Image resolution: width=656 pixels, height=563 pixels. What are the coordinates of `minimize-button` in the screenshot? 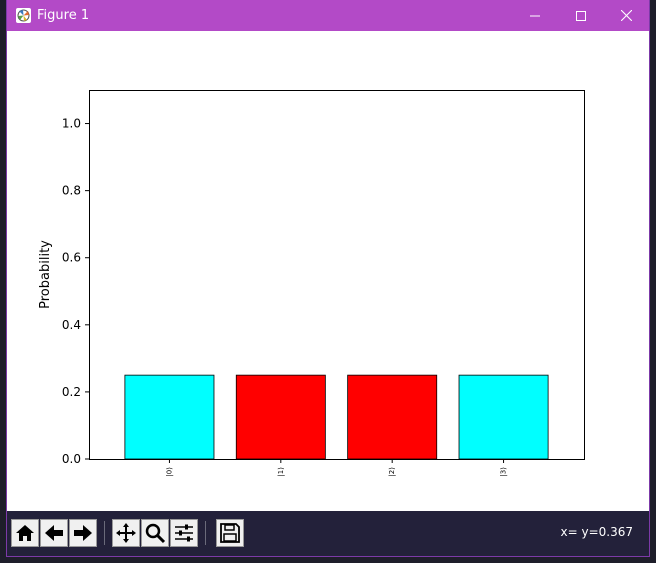 It's located at (535, 15).